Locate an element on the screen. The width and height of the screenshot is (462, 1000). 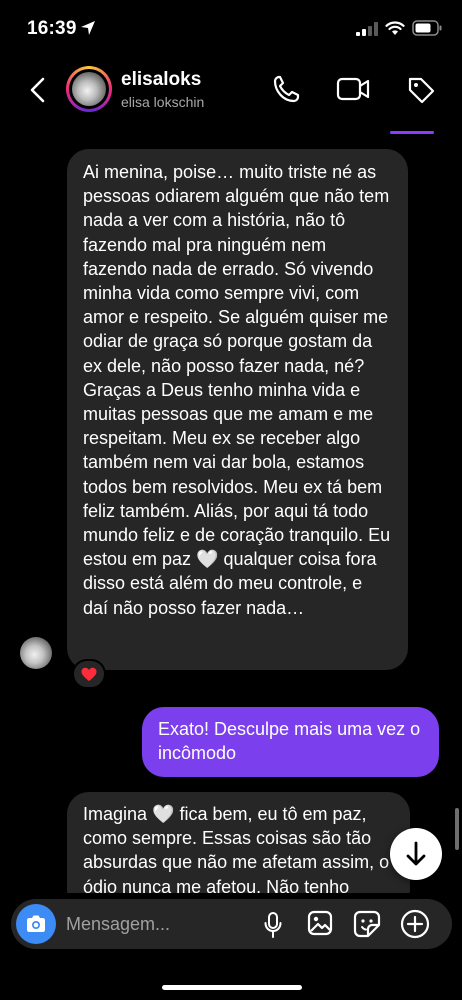
sticker-icon is located at coordinates (367, 924).